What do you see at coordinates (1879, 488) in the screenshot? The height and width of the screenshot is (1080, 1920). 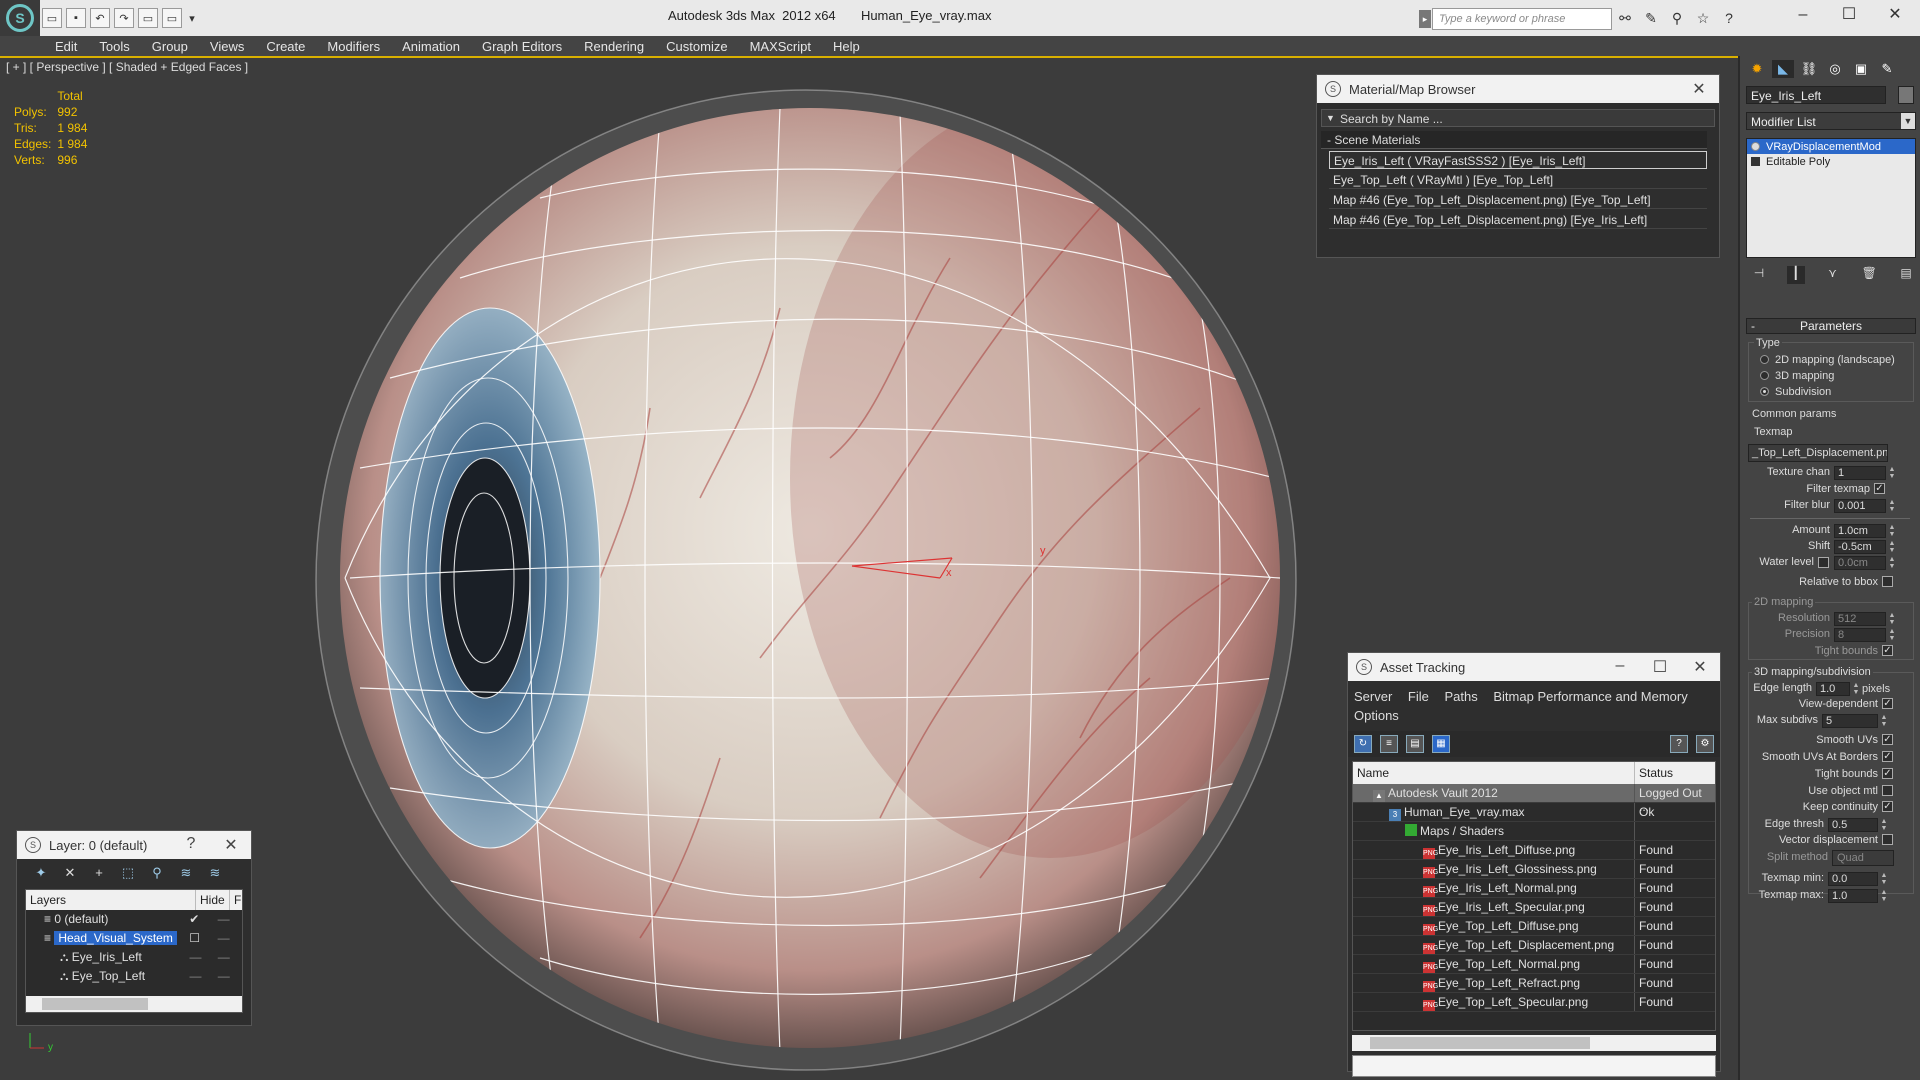 I see `filter-texmap-checkbox: ✓` at bounding box center [1879, 488].